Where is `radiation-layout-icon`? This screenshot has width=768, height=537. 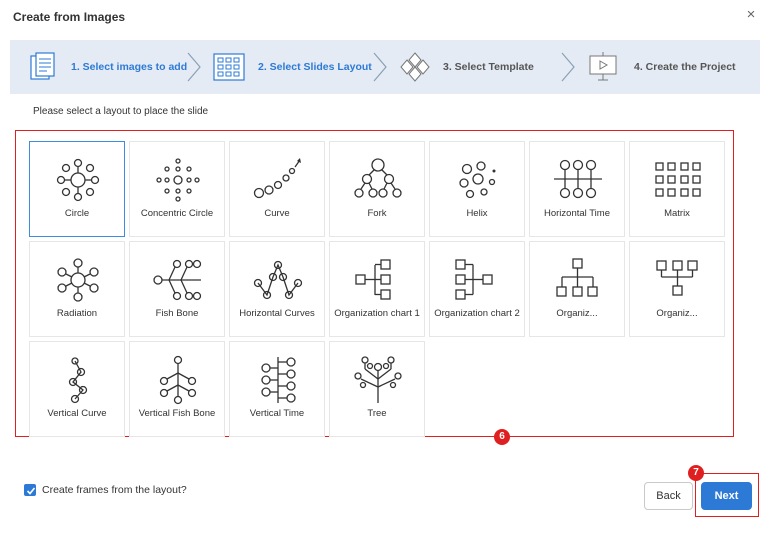
radiation-layout-icon is located at coordinates (78, 280).